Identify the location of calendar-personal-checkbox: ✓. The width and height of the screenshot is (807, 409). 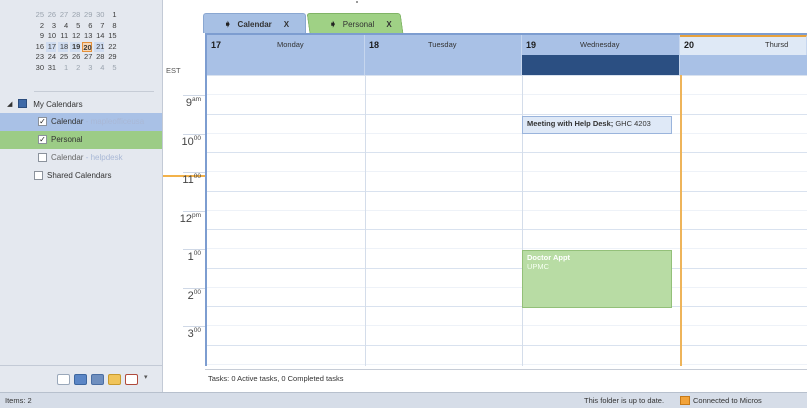
(42, 139).